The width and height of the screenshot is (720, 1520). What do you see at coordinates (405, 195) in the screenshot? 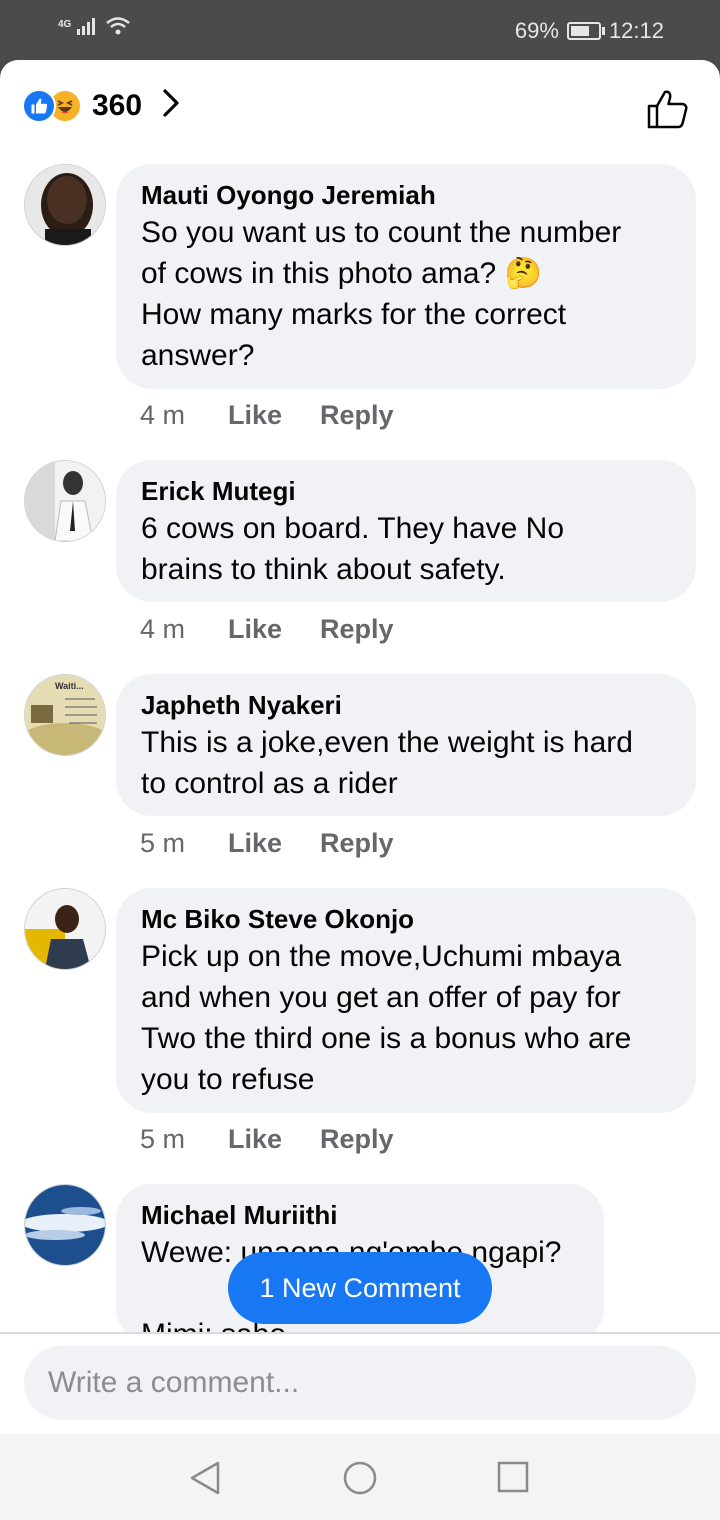
I see `comment-author: Mauti Oyongo Jeremiah` at bounding box center [405, 195].